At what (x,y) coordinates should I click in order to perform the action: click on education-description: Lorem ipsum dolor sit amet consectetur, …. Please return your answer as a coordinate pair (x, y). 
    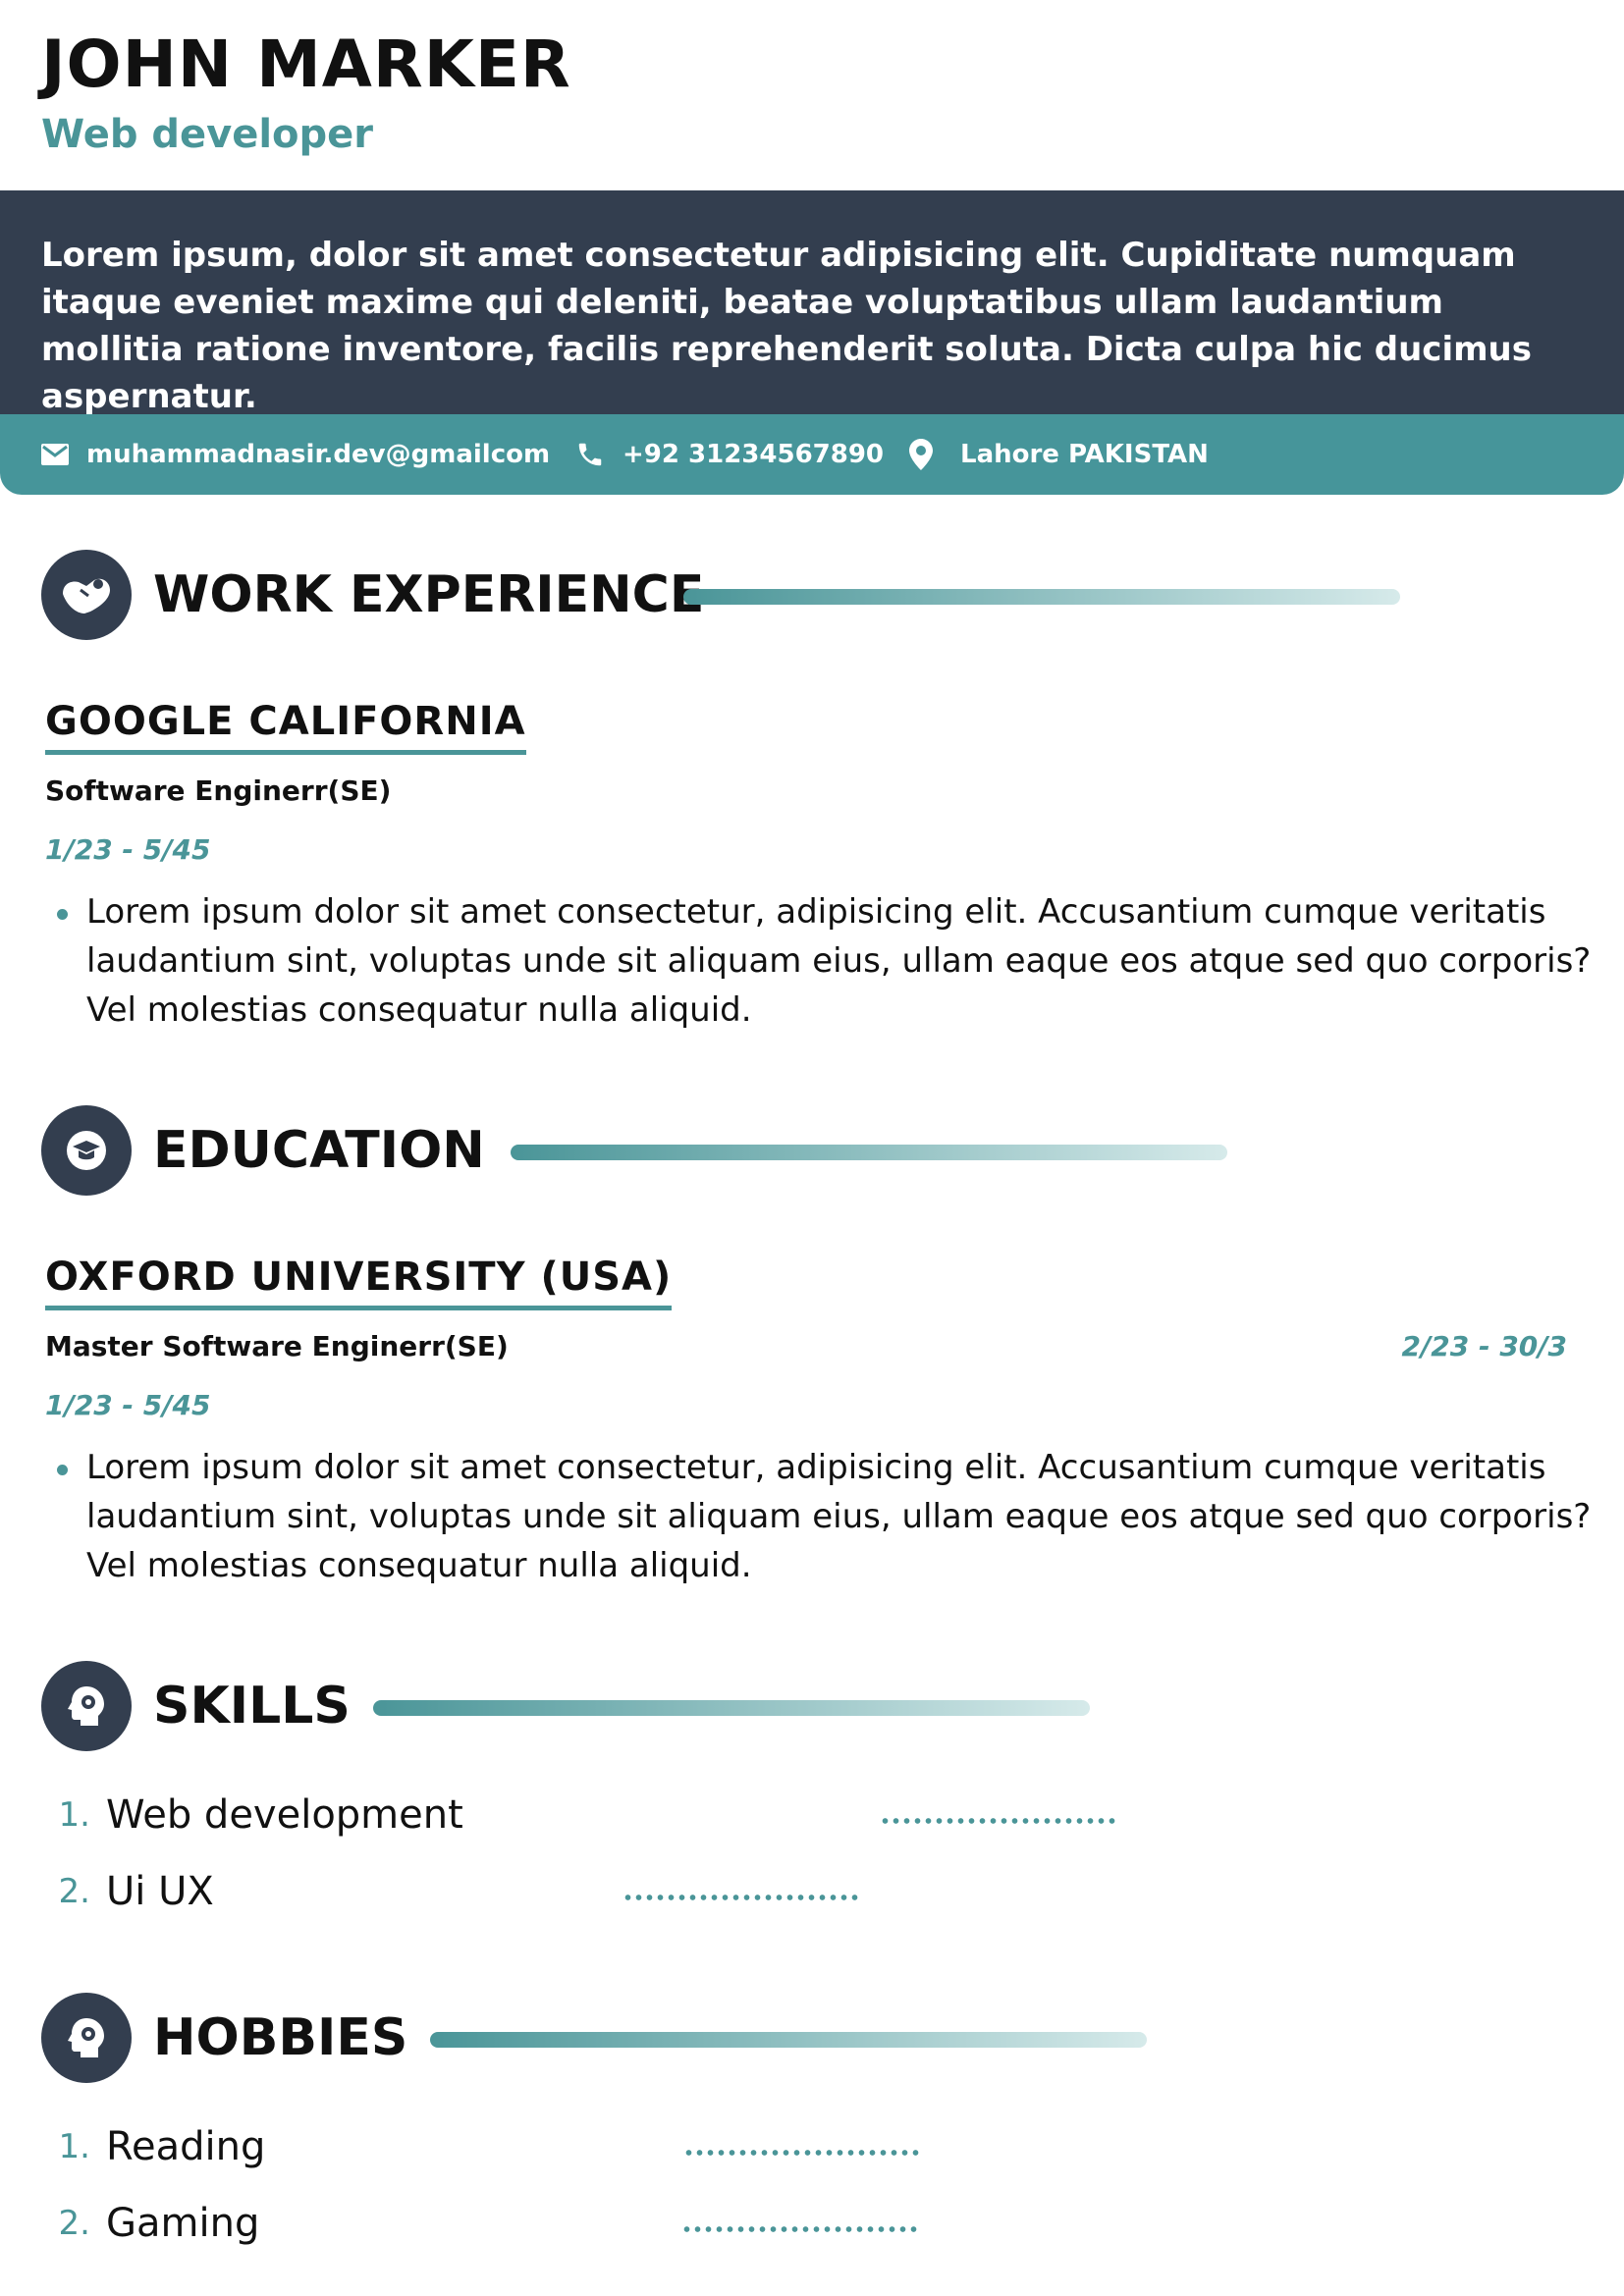
    Looking at the image, I should click on (839, 1516).